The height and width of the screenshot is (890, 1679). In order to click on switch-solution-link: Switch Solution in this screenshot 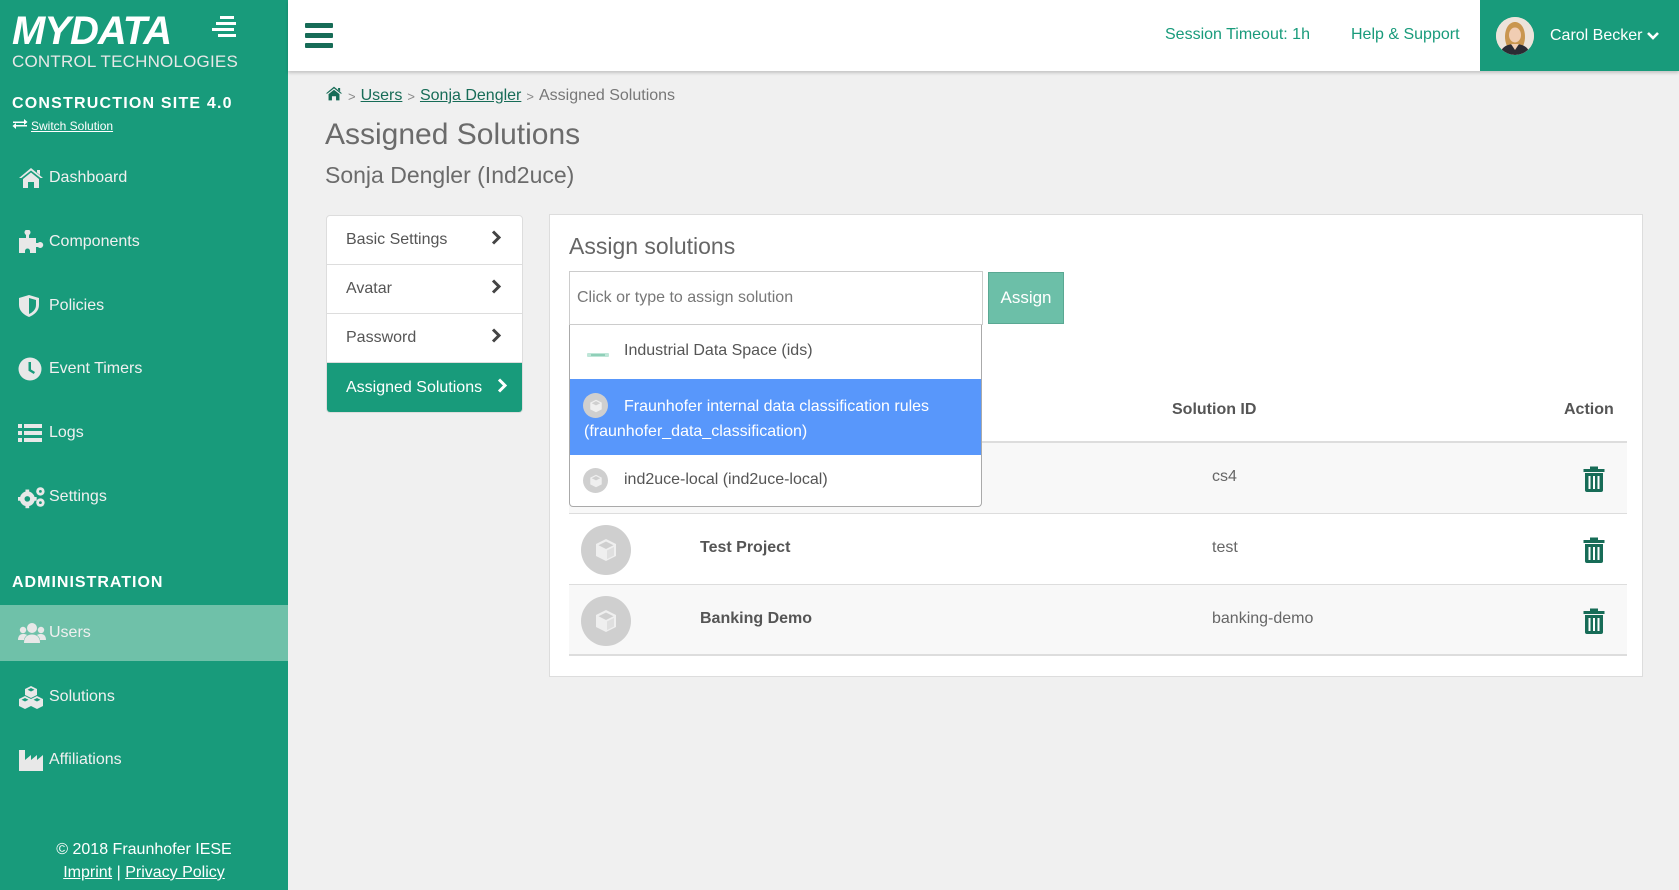, I will do `click(62, 125)`.